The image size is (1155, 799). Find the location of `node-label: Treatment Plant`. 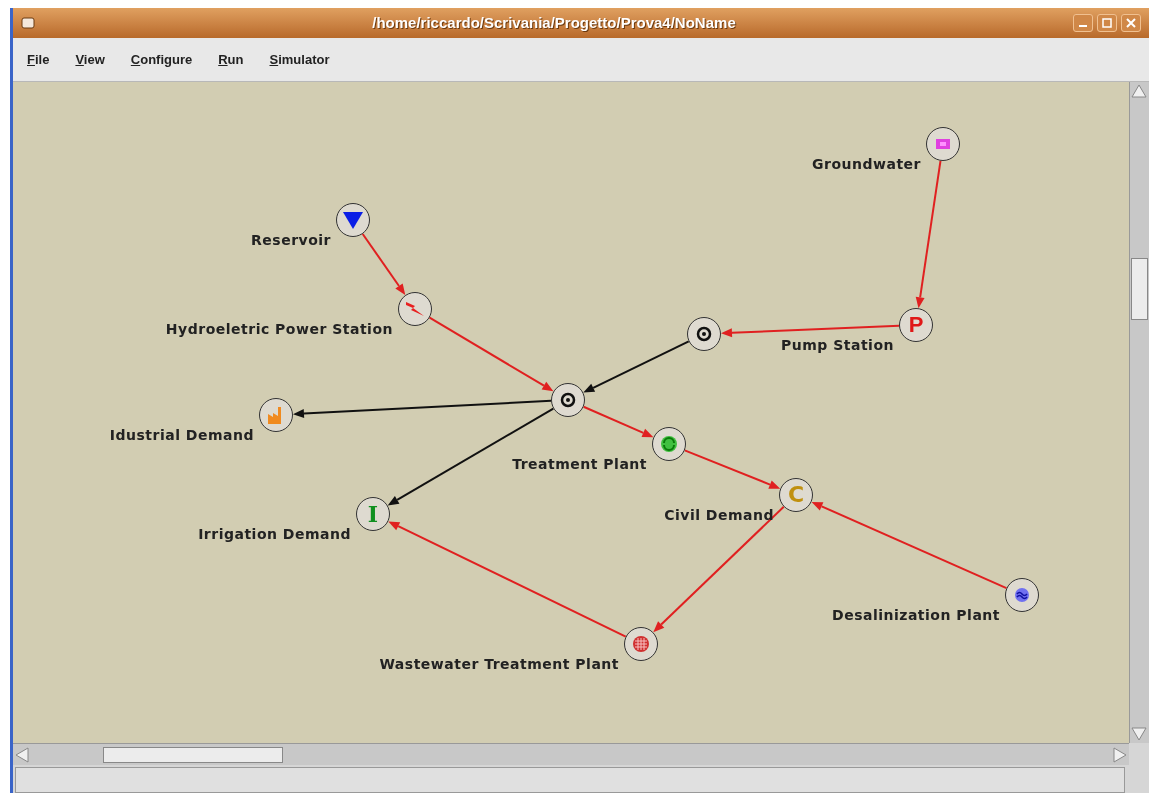

node-label: Treatment Plant is located at coordinates (579, 464).